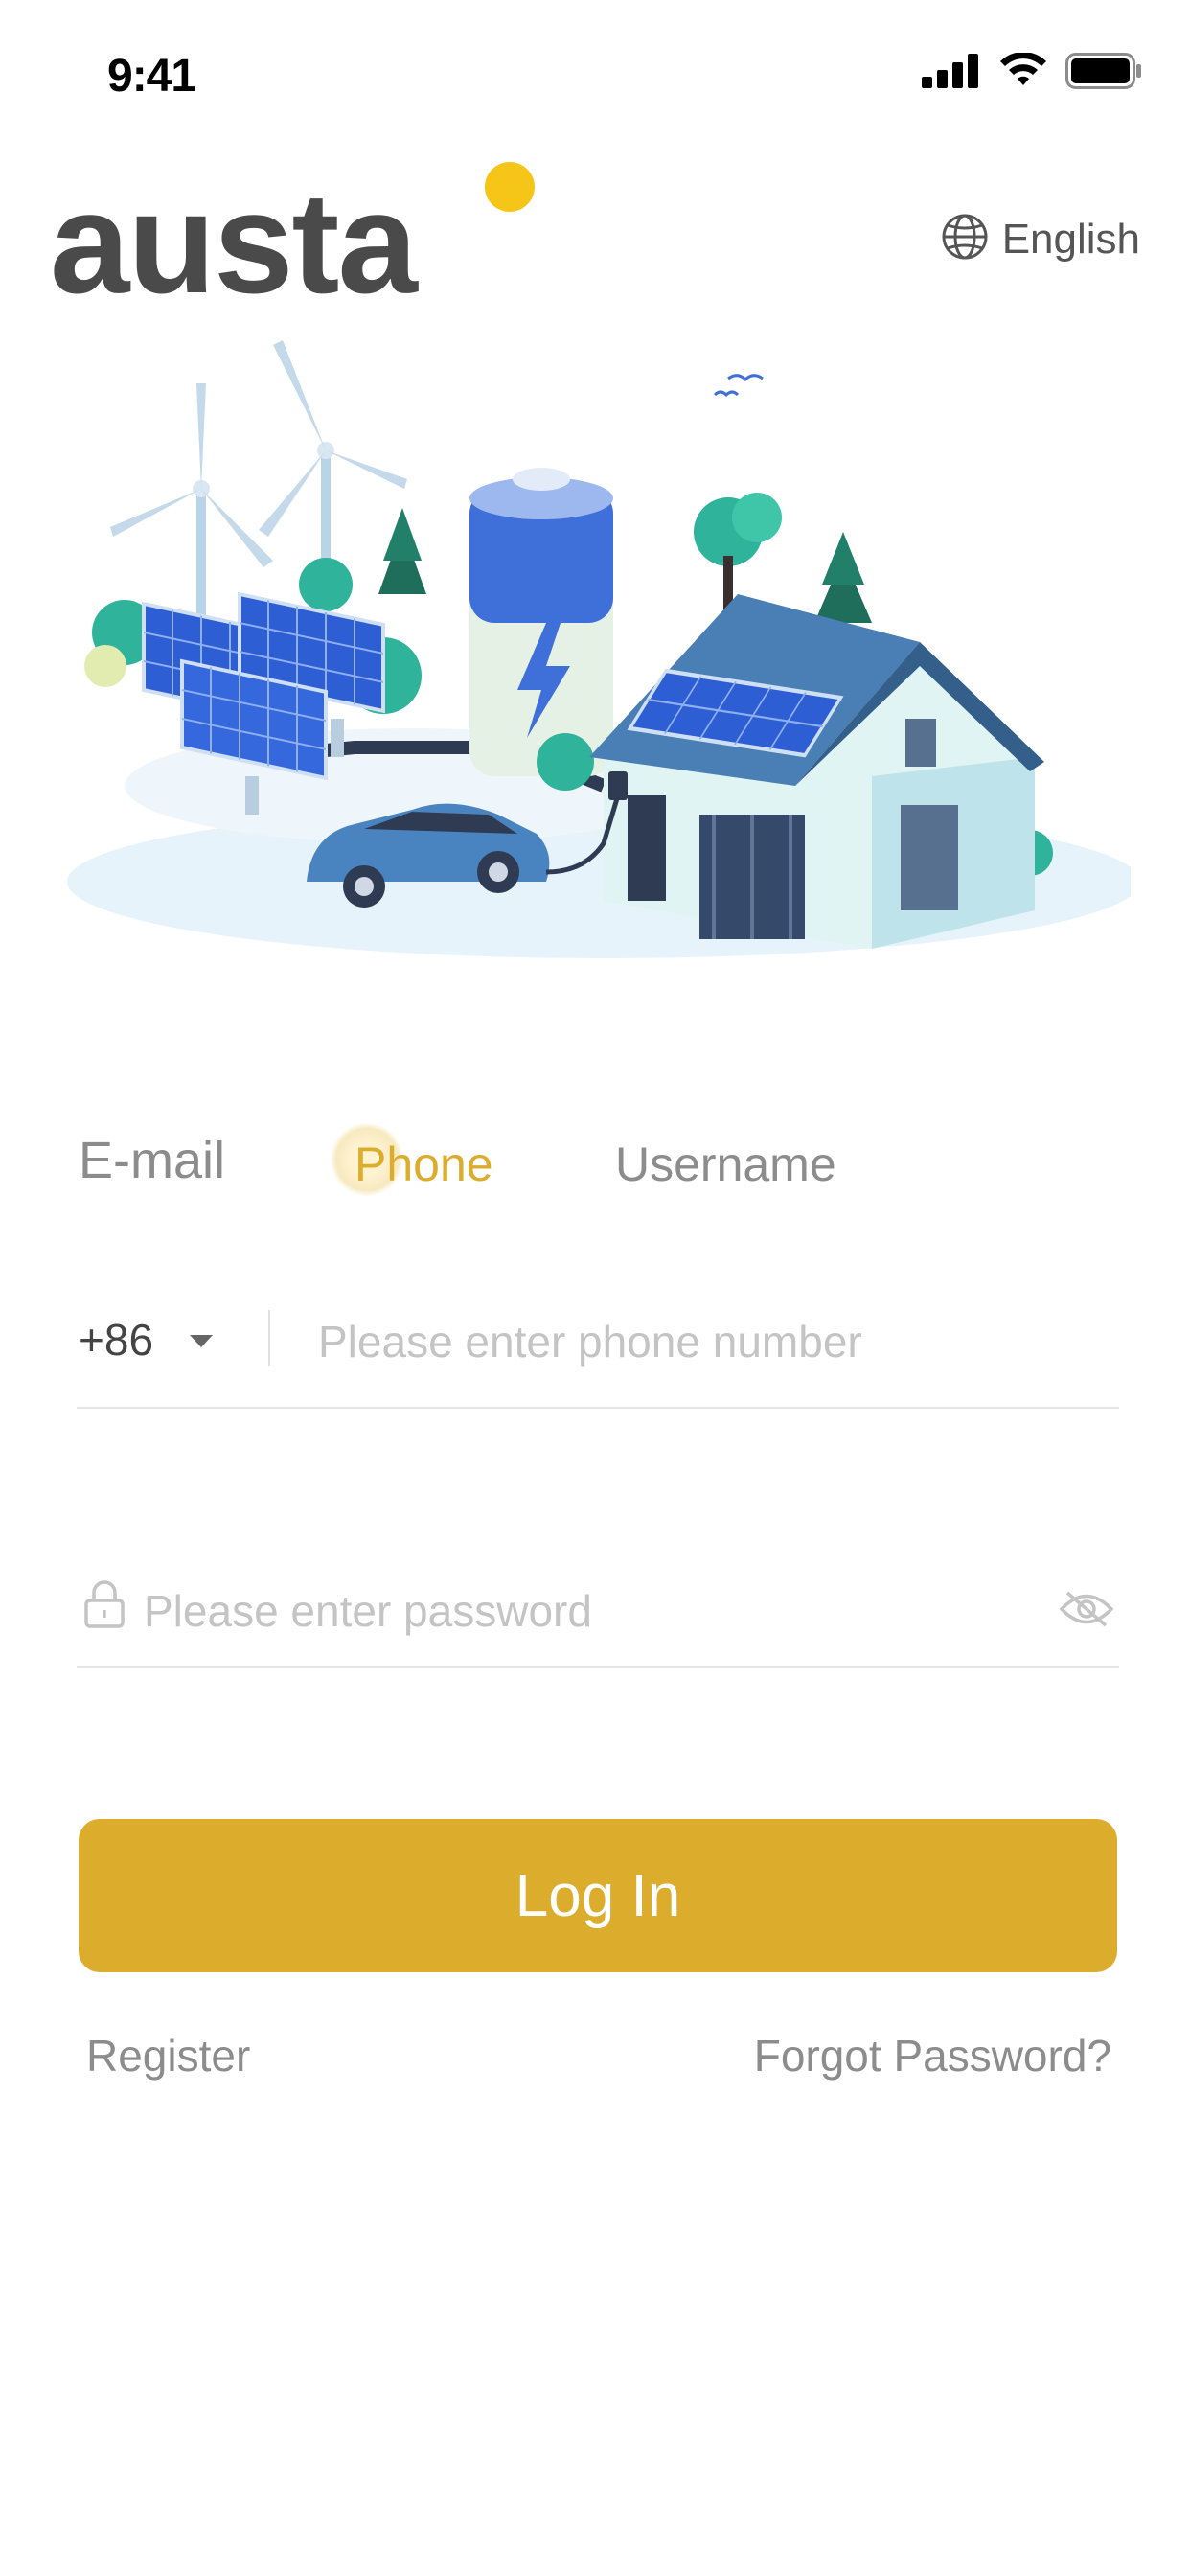 This screenshot has height=2576, width=1190. What do you see at coordinates (1087, 1611) in the screenshot?
I see `eye-off-icon` at bounding box center [1087, 1611].